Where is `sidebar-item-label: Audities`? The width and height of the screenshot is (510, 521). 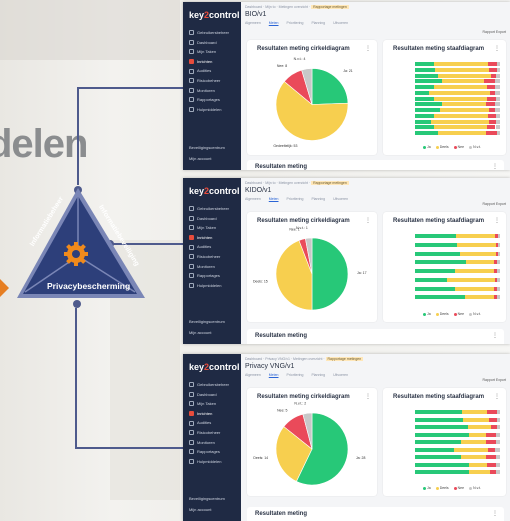
sidebar-item-label: Audities is located at coordinates (204, 247).